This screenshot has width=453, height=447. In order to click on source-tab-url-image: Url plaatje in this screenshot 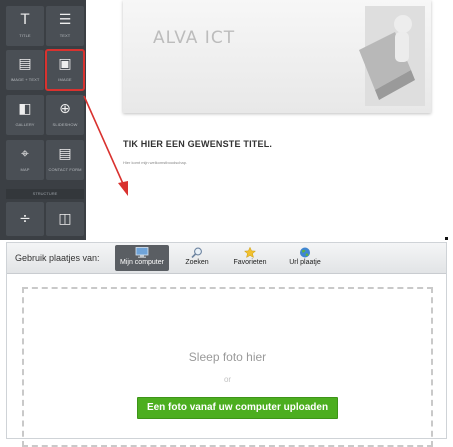, I will do `click(305, 258)`.